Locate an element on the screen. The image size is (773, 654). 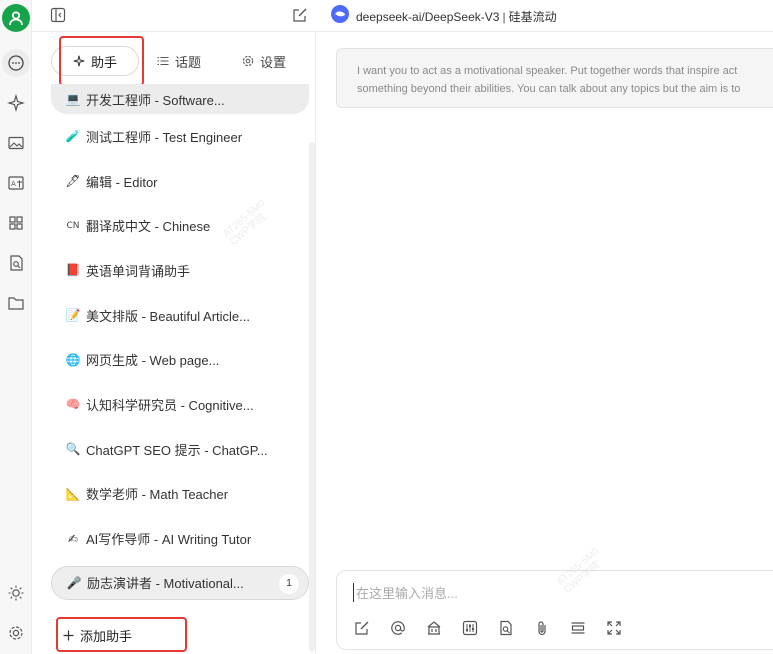
globe-icon: 🌐 is located at coordinates (73, 359).